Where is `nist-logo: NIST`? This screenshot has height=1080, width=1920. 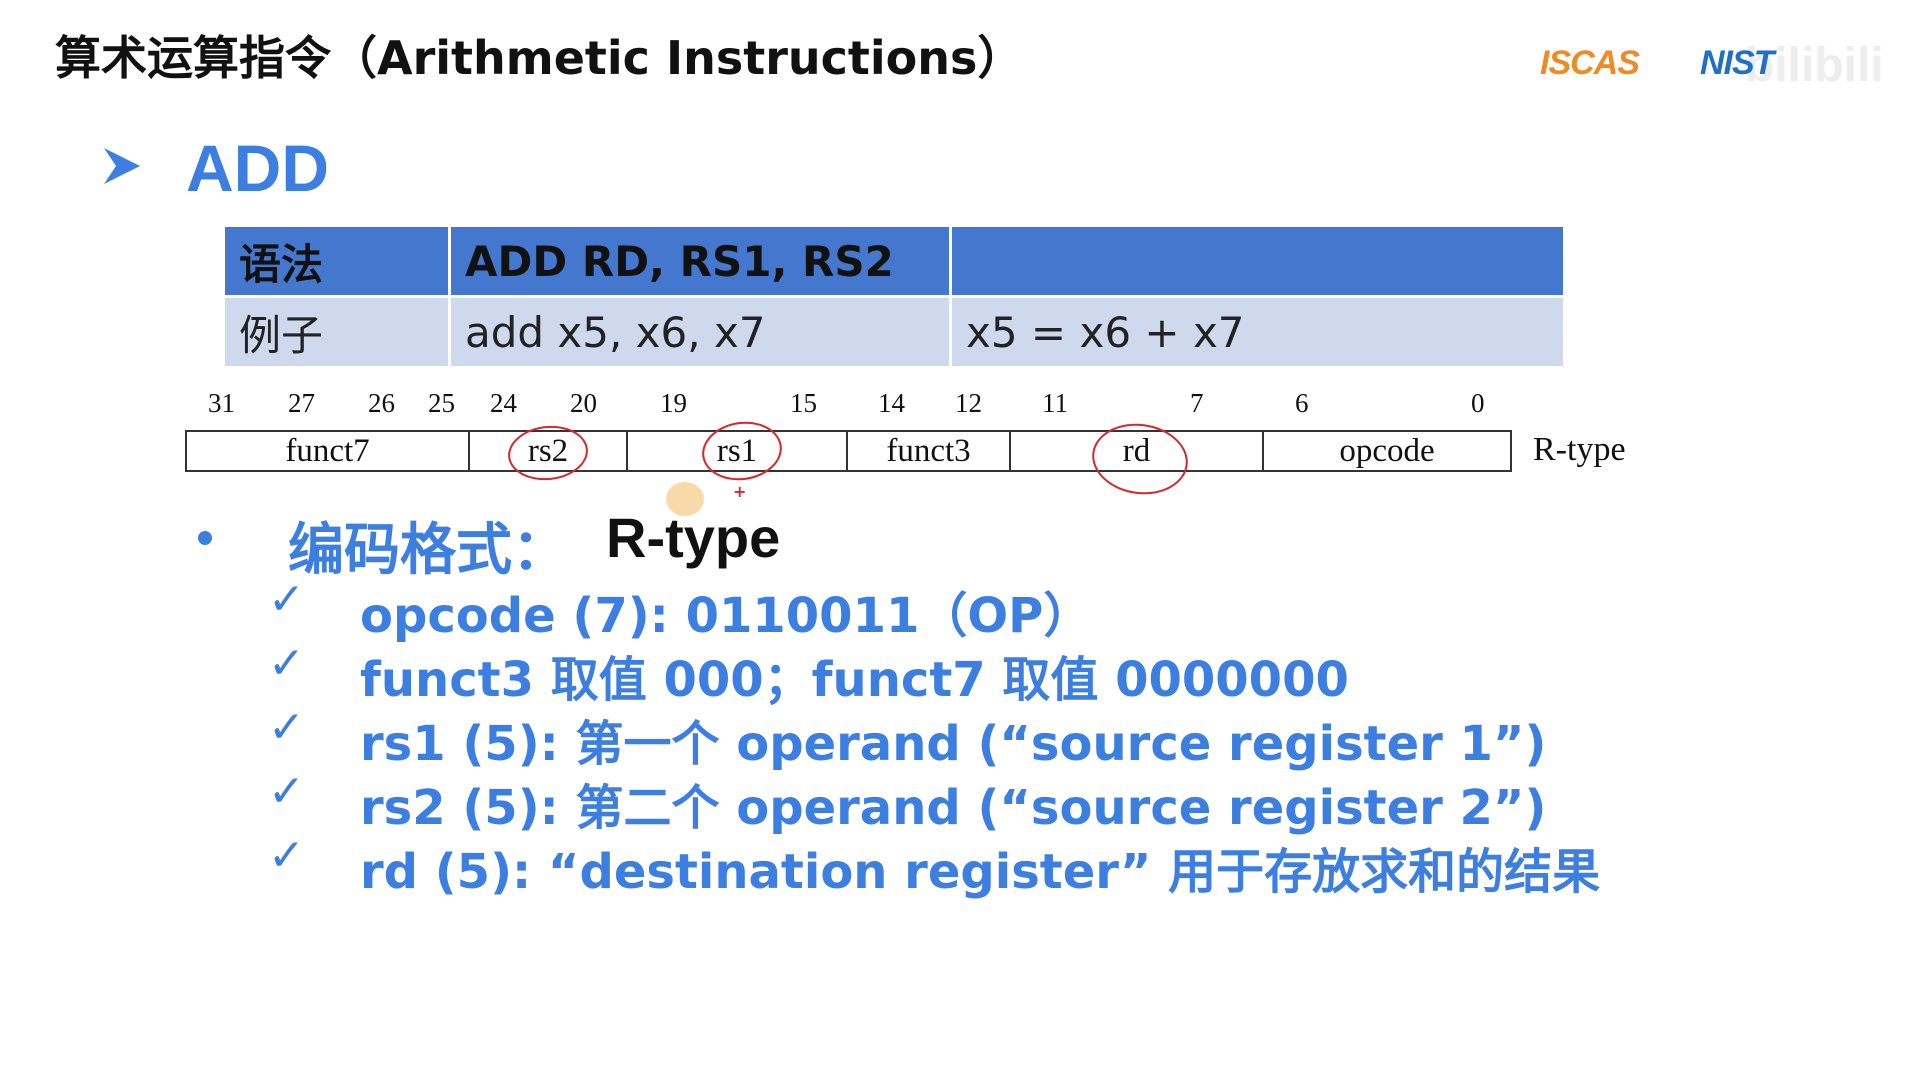
nist-logo: NIST is located at coordinates (1737, 63).